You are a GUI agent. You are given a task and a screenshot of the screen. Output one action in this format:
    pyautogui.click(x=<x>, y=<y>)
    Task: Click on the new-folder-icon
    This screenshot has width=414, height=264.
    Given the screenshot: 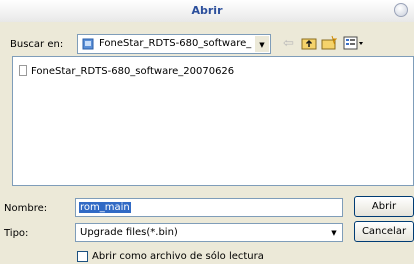 What is the action you would take?
    pyautogui.click(x=329, y=45)
    